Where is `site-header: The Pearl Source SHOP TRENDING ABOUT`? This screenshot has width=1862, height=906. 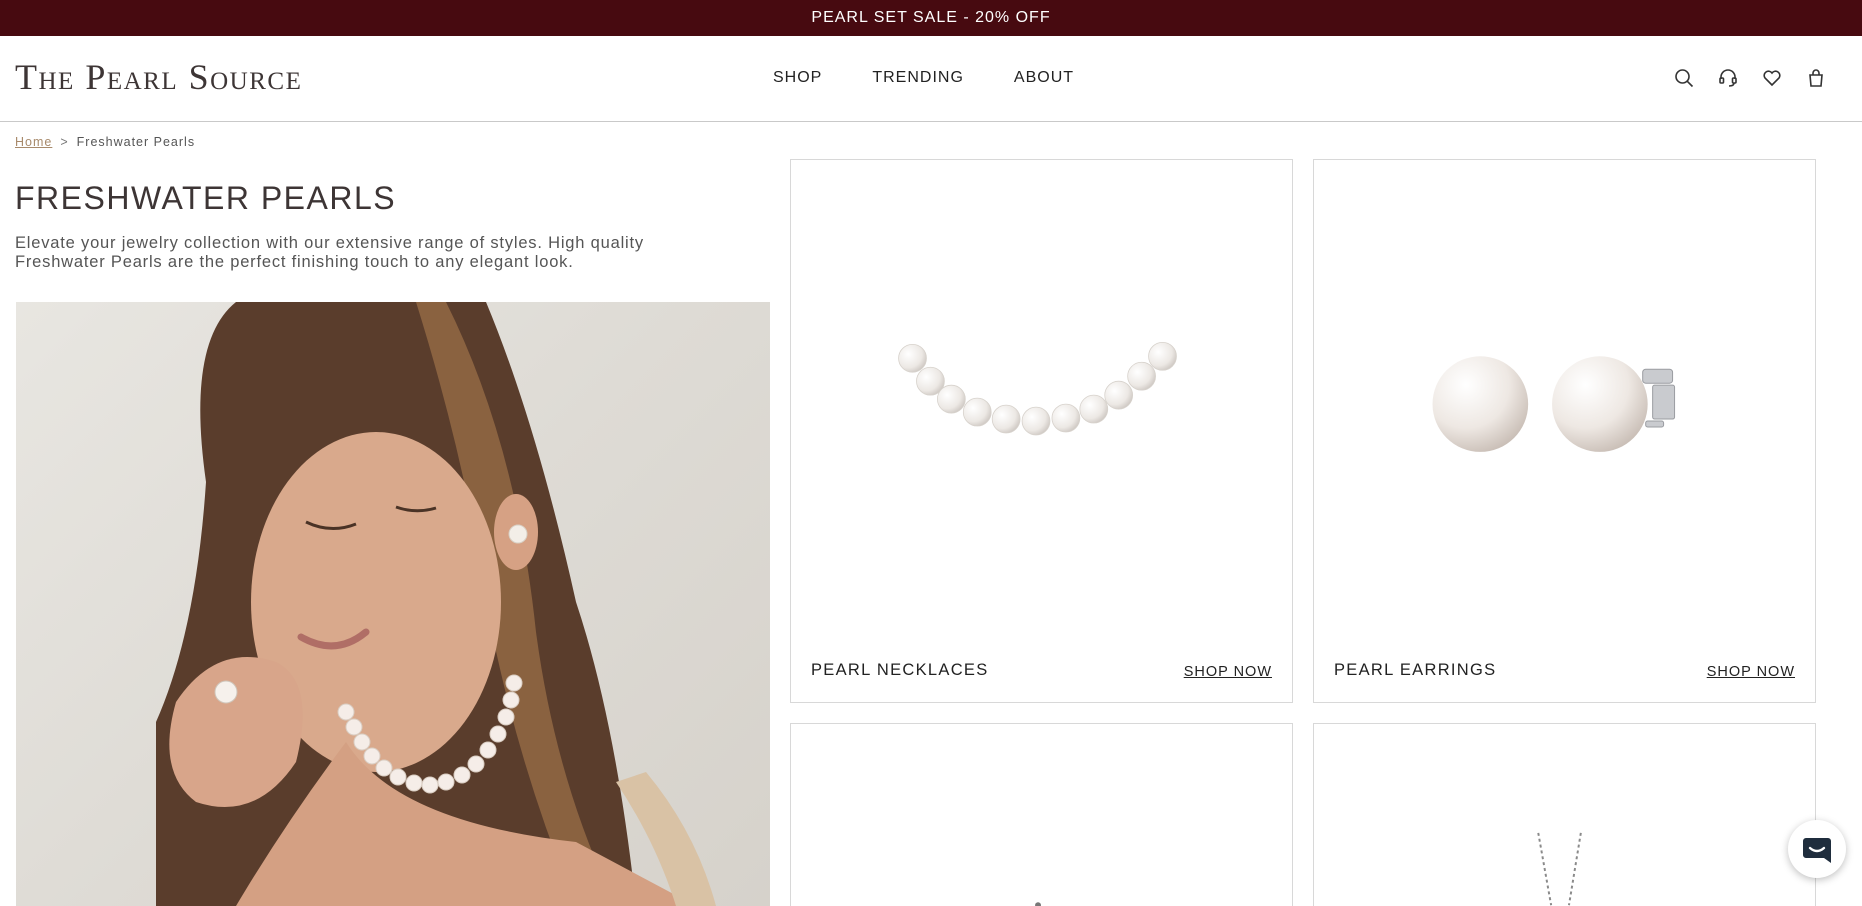 site-header: The Pearl Source SHOP TRENDING ABOUT is located at coordinates (931, 79).